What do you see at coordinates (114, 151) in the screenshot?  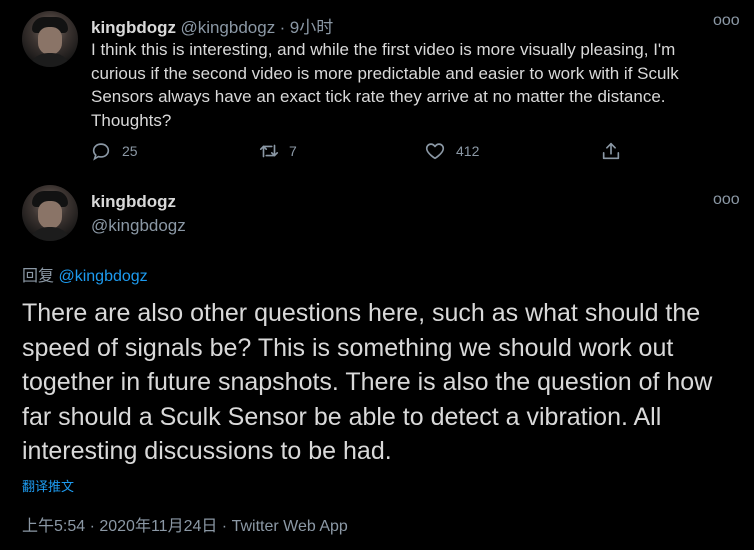 I see `reply-button: 25` at bounding box center [114, 151].